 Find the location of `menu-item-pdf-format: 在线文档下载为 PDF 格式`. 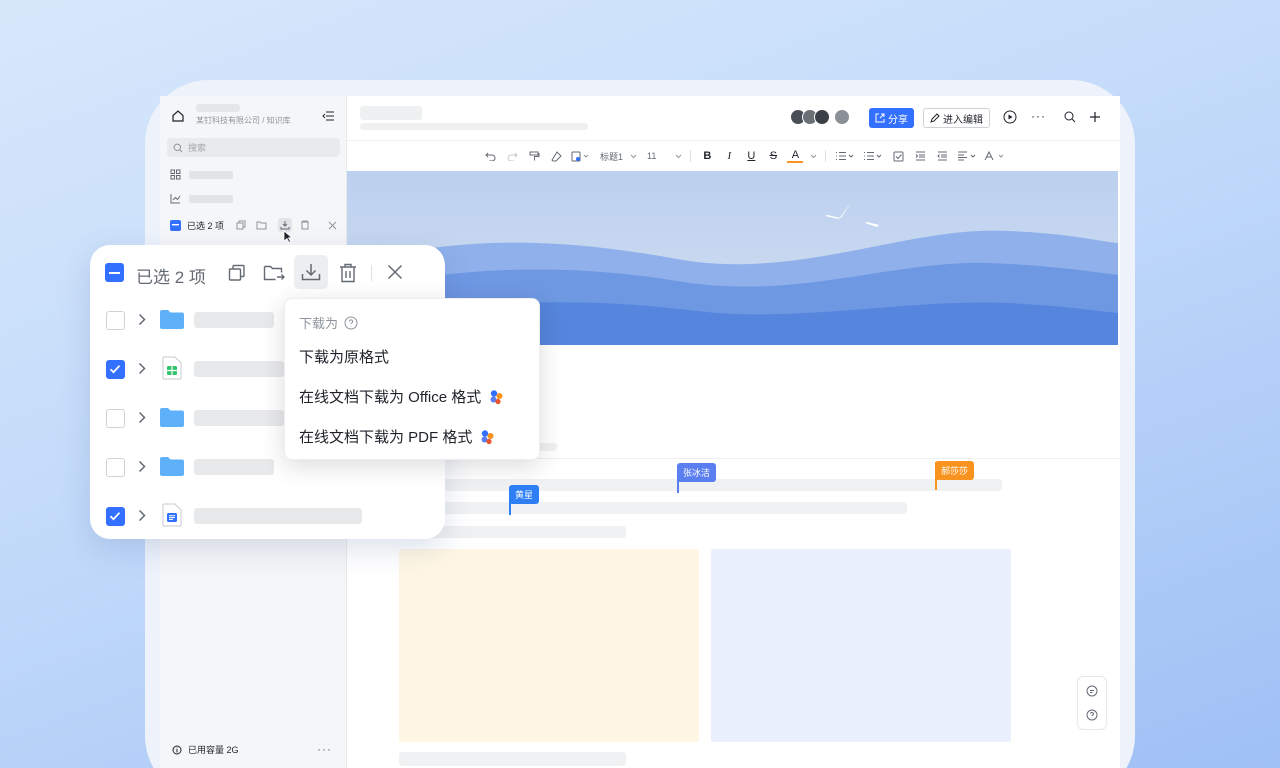

menu-item-pdf-format: 在线文档下载为 PDF 格式 is located at coordinates (397, 436).